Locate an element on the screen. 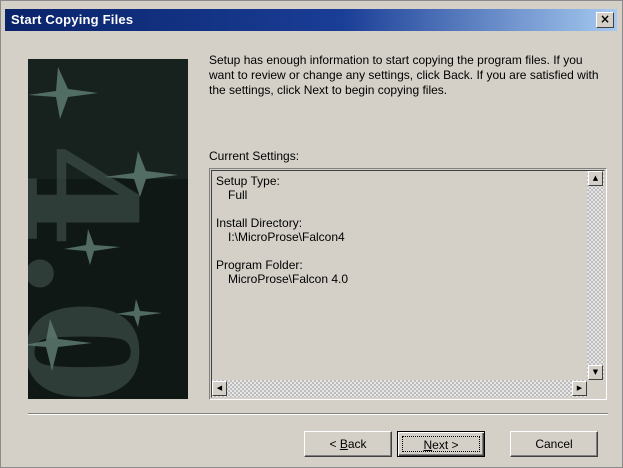  current-settings-label: Current Settings: is located at coordinates (254, 156).